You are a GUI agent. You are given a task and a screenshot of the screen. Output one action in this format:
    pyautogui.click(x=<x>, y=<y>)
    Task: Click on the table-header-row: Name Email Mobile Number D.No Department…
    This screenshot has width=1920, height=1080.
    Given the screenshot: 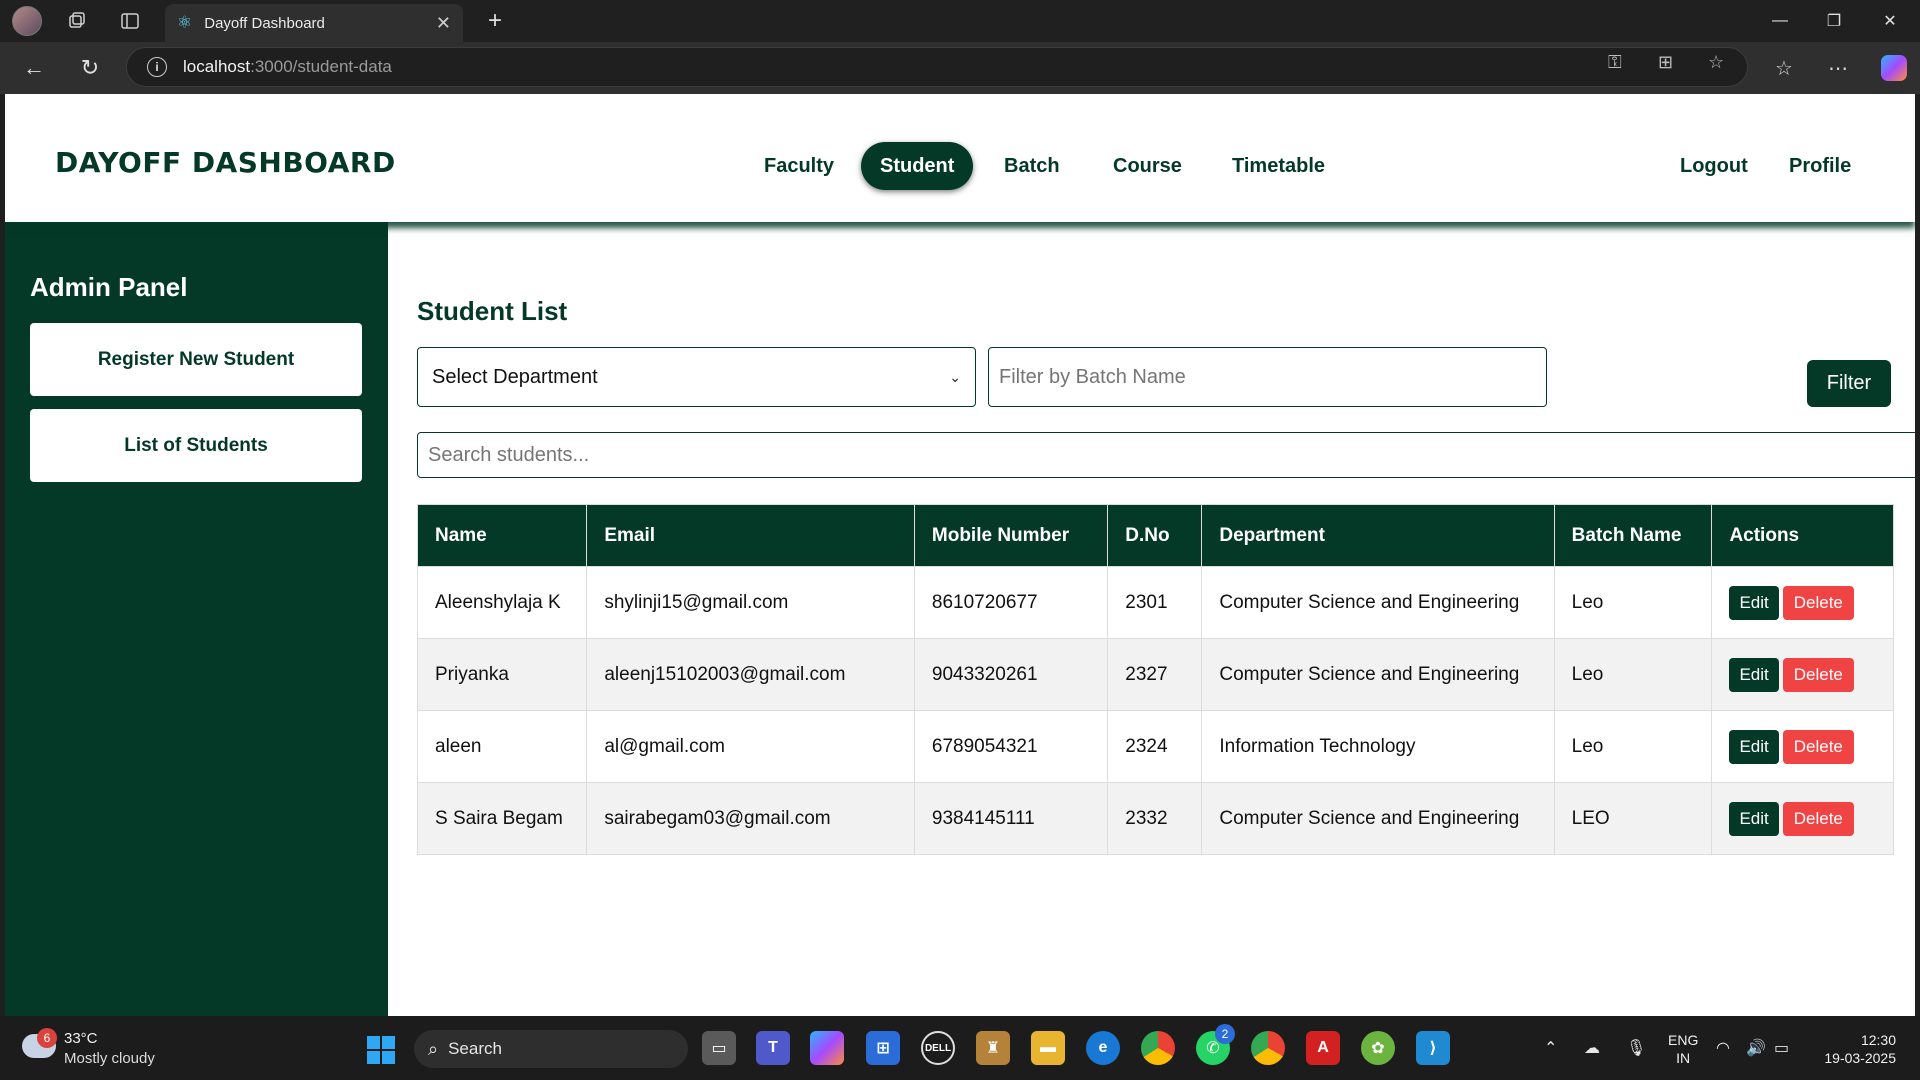 What is the action you would take?
    pyautogui.click(x=1155, y=535)
    